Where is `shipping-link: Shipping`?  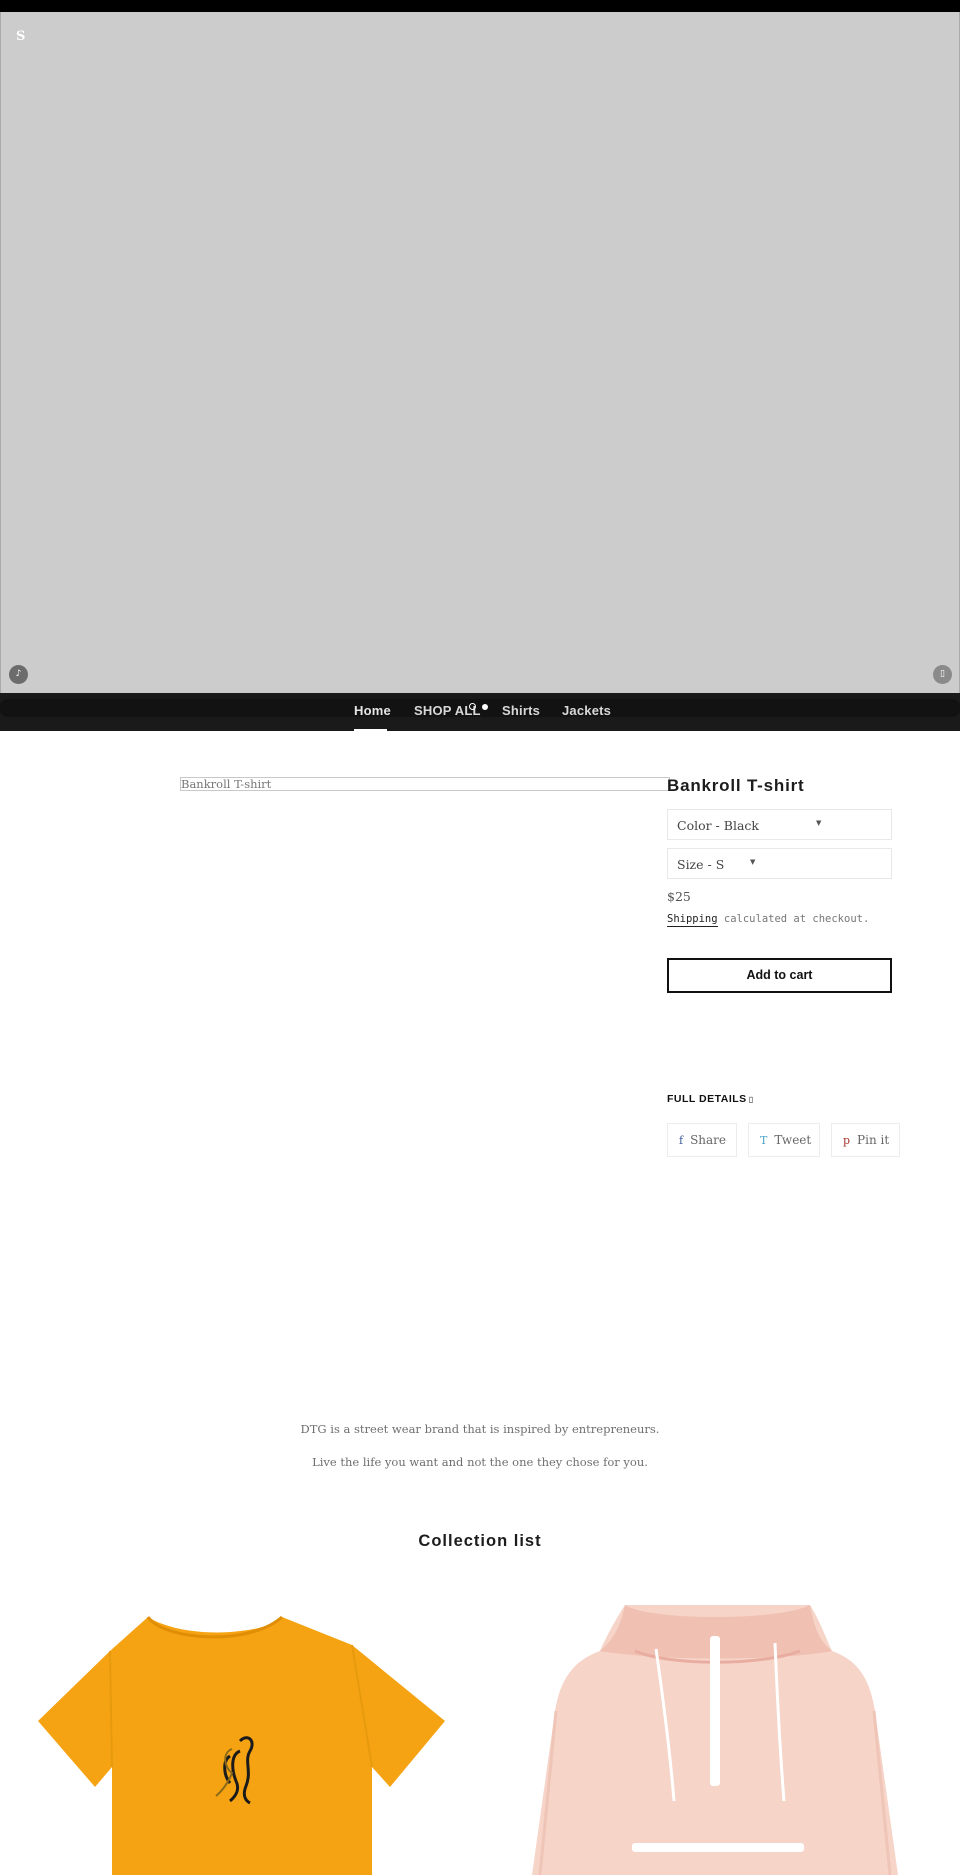
shipping-link: Shipping is located at coordinates (692, 920).